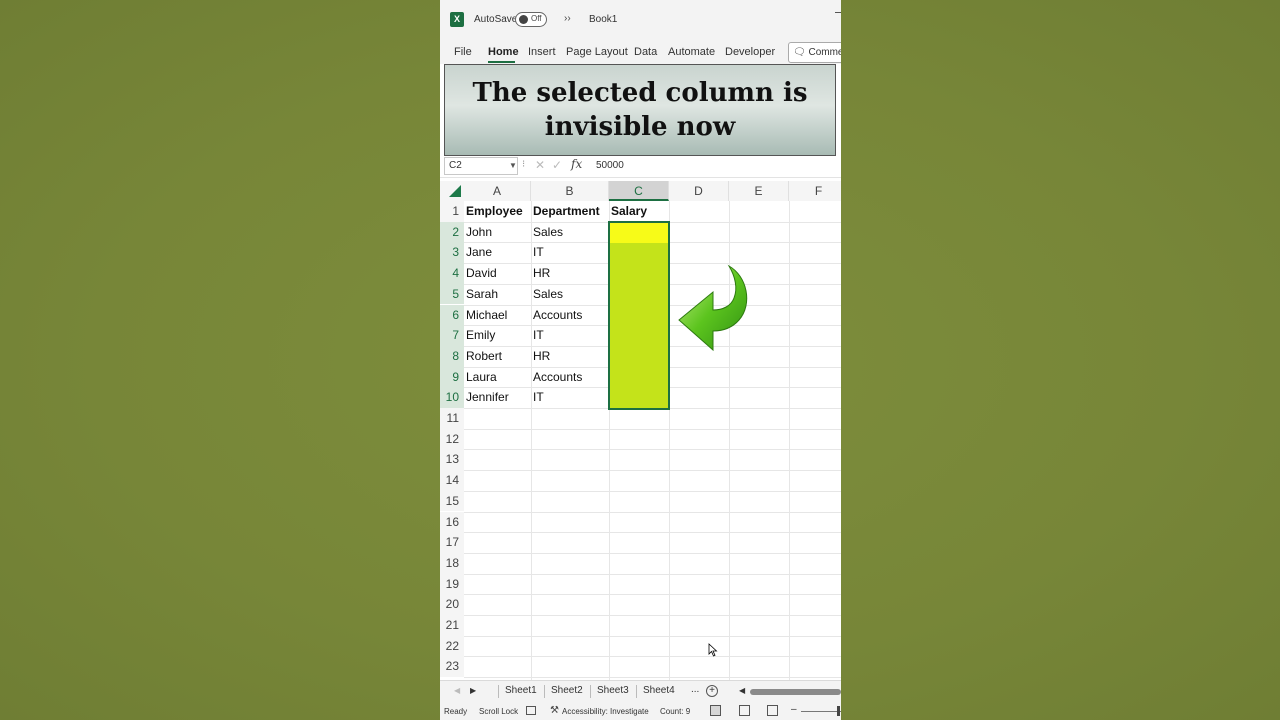 This screenshot has width=1280, height=720. What do you see at coordinates (794, 709) in the screenshot?
I see `zoom-out-button: –` at bounding box center [794, 709].